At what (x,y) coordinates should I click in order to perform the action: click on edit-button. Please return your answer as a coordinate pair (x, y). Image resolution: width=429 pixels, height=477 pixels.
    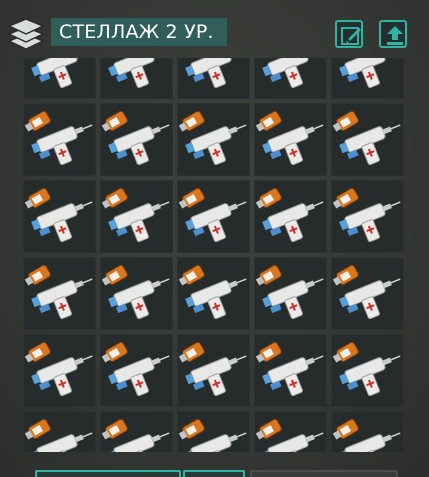
    Looking at the image, I should click on (349, 34).